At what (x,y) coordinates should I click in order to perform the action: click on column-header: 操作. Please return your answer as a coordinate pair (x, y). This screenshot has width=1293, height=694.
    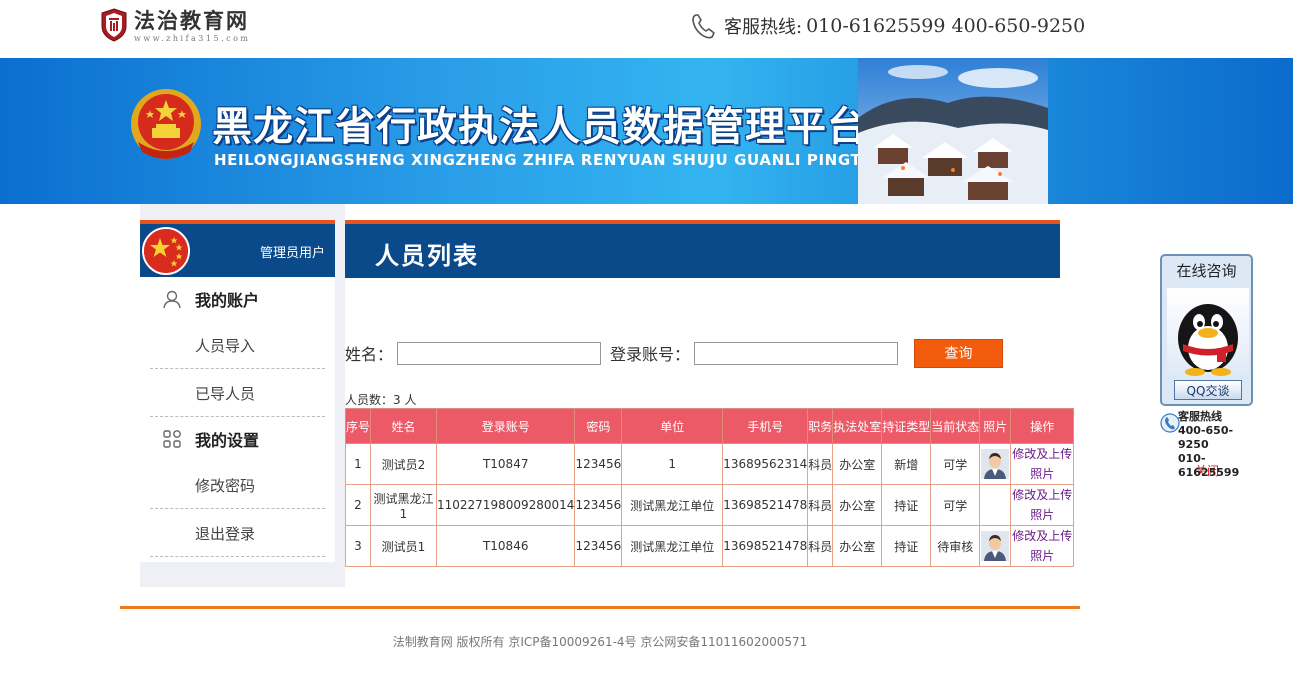
    Looking at the image, I should click on (1042, 426).